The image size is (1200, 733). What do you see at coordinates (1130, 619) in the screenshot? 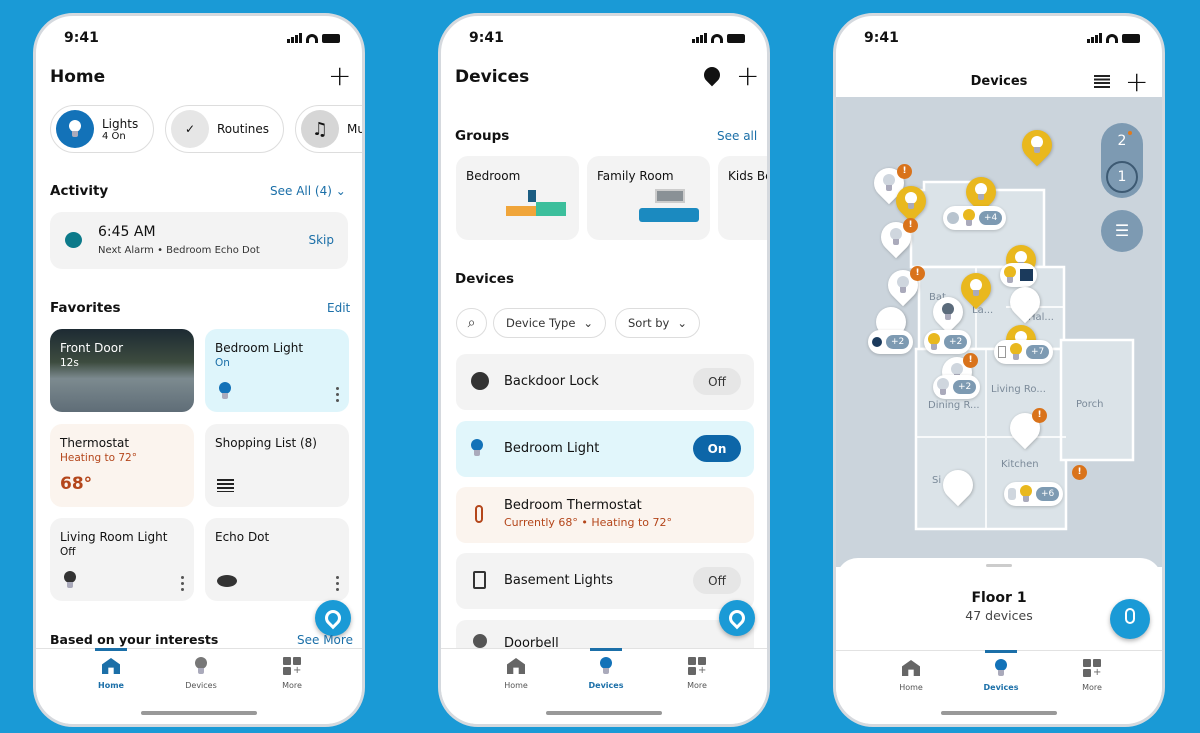
I see `microphone-button` at bounding box center [1130, 619].